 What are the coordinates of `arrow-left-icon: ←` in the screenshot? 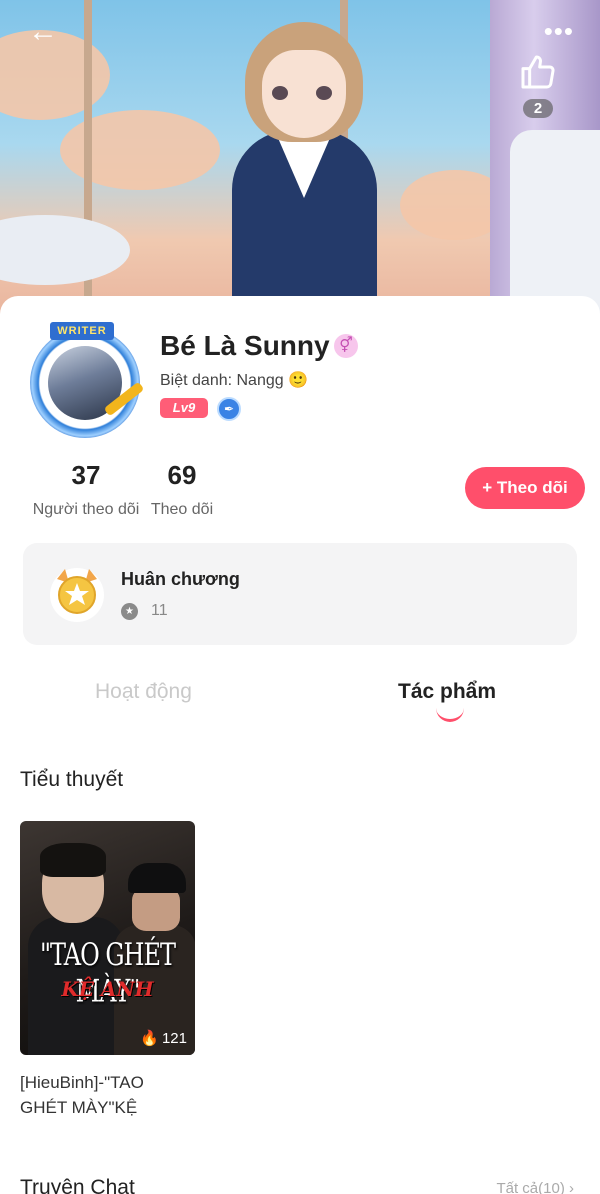 It's located at (43, 31).